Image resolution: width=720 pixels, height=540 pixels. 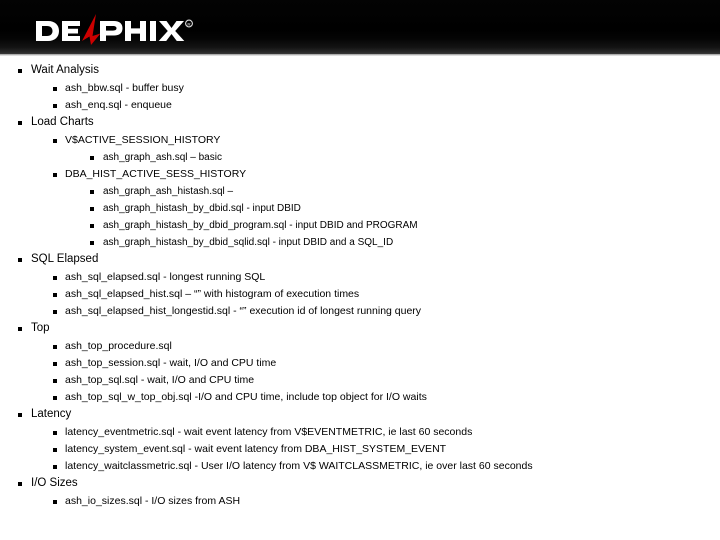 What do you see at coordinates (160, 380) in the screenshot?
I see `outline-item-label: ash_top_sql.sql - wait, I/O and CPU time` at bounding box center [160, 380].